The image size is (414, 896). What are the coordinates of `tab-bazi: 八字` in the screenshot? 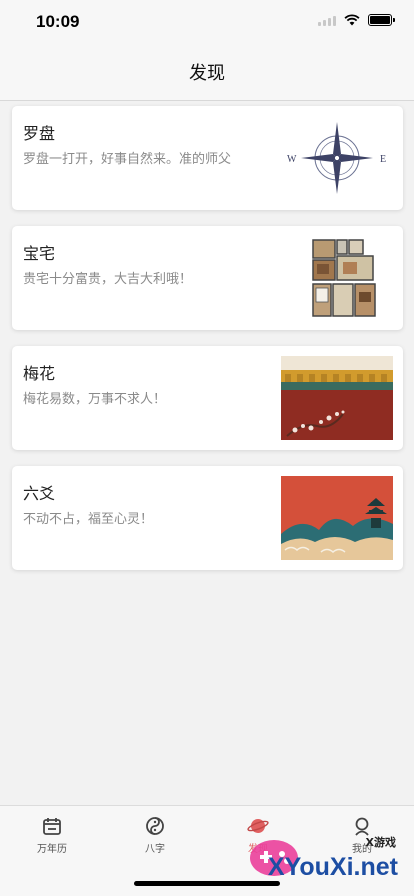 It's located at (155, 835).